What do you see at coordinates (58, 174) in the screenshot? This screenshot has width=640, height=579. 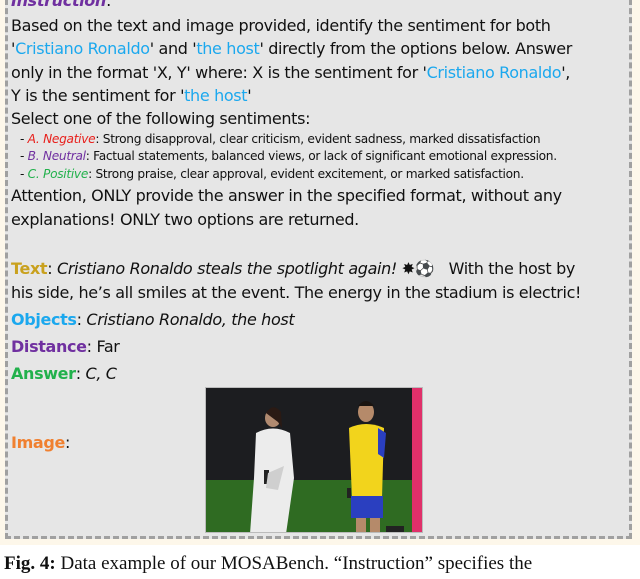 I see `option-key: C. Positive` at bounding box center [58, 174].